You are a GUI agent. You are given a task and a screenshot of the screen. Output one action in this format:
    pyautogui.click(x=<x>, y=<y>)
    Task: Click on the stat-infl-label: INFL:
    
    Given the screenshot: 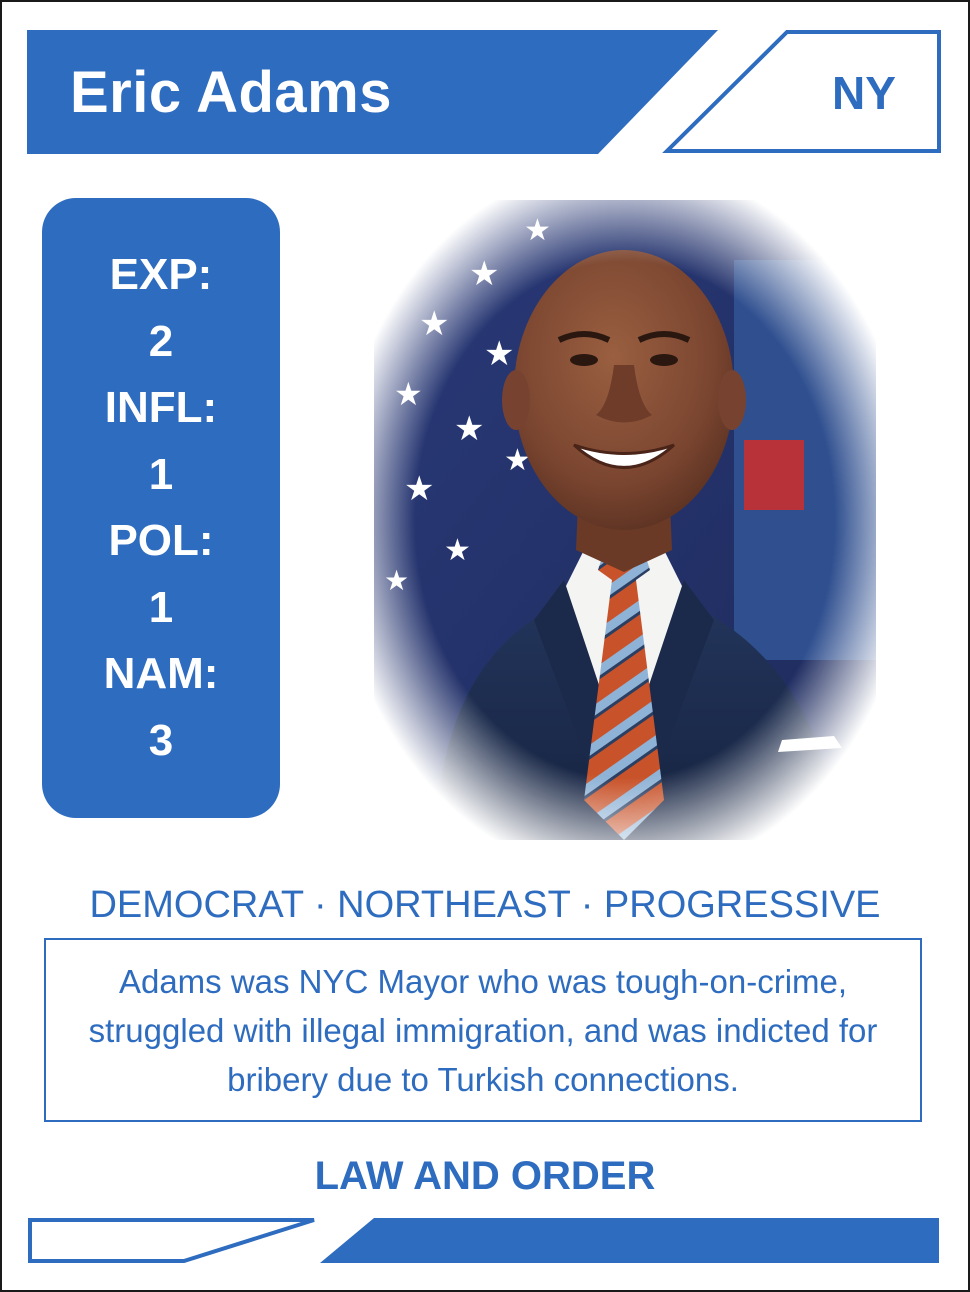 What is the action you would take?
    pyautogui.click(x=161, y=407)
    